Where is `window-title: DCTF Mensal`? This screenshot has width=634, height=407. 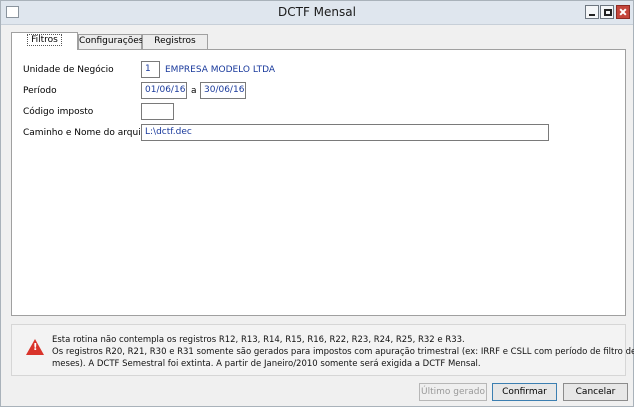 window-title: DCTF Mensal is located at coordinates (317, 12).